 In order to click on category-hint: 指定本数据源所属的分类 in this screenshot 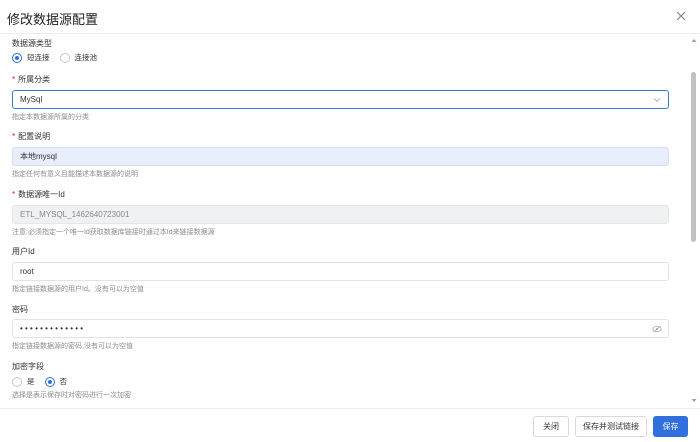, I will do `click(50, 117)`.